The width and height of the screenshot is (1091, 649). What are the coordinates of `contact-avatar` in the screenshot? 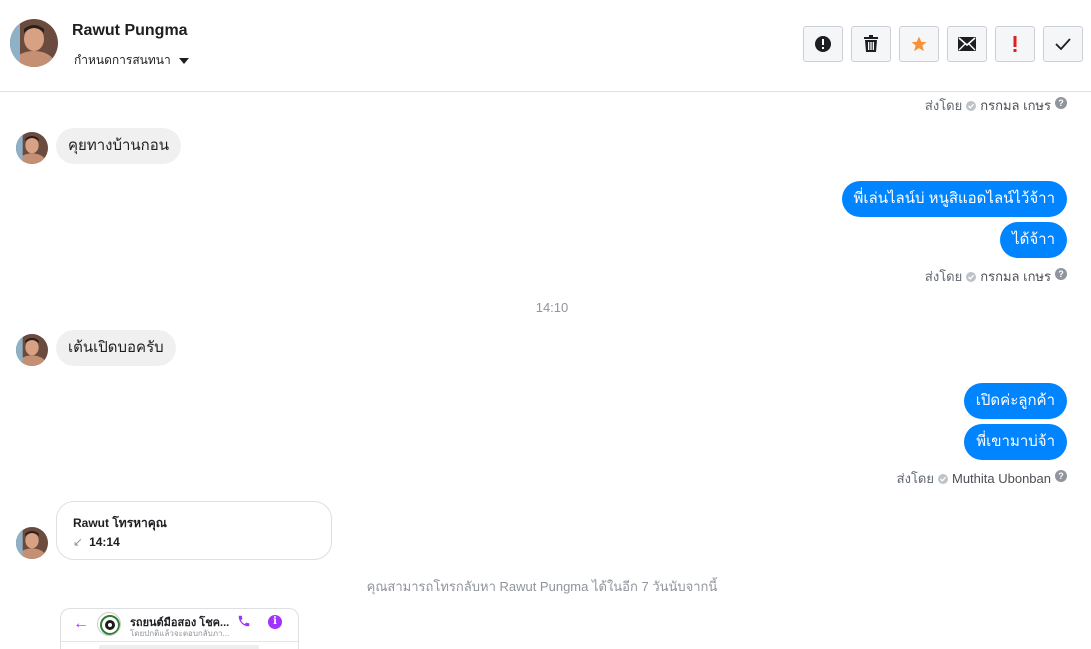 It's located at (34, 43).